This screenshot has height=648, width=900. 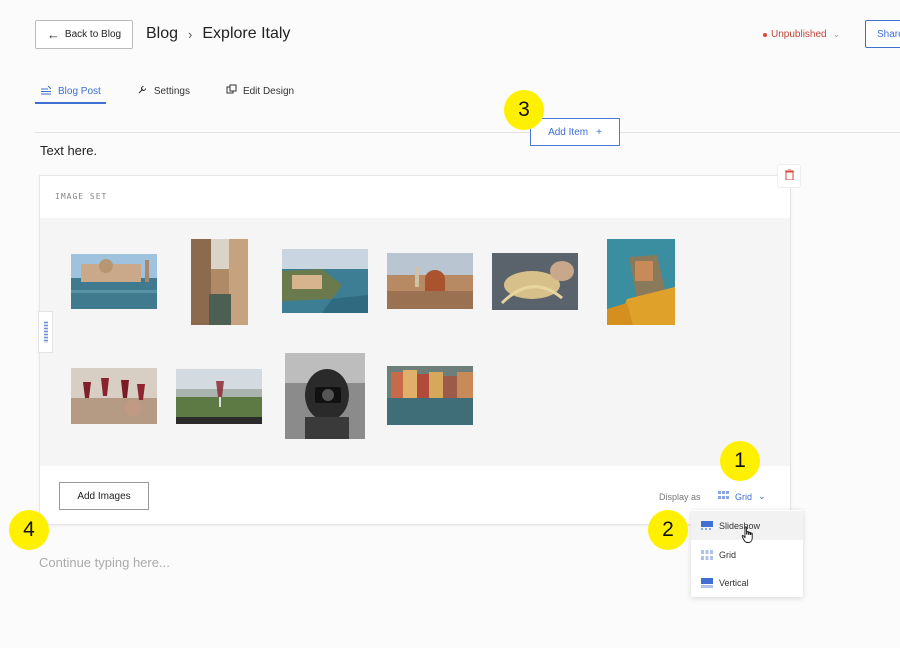 I want to click on tab-edit-design: Edit Design, so click(x=260, y=91).